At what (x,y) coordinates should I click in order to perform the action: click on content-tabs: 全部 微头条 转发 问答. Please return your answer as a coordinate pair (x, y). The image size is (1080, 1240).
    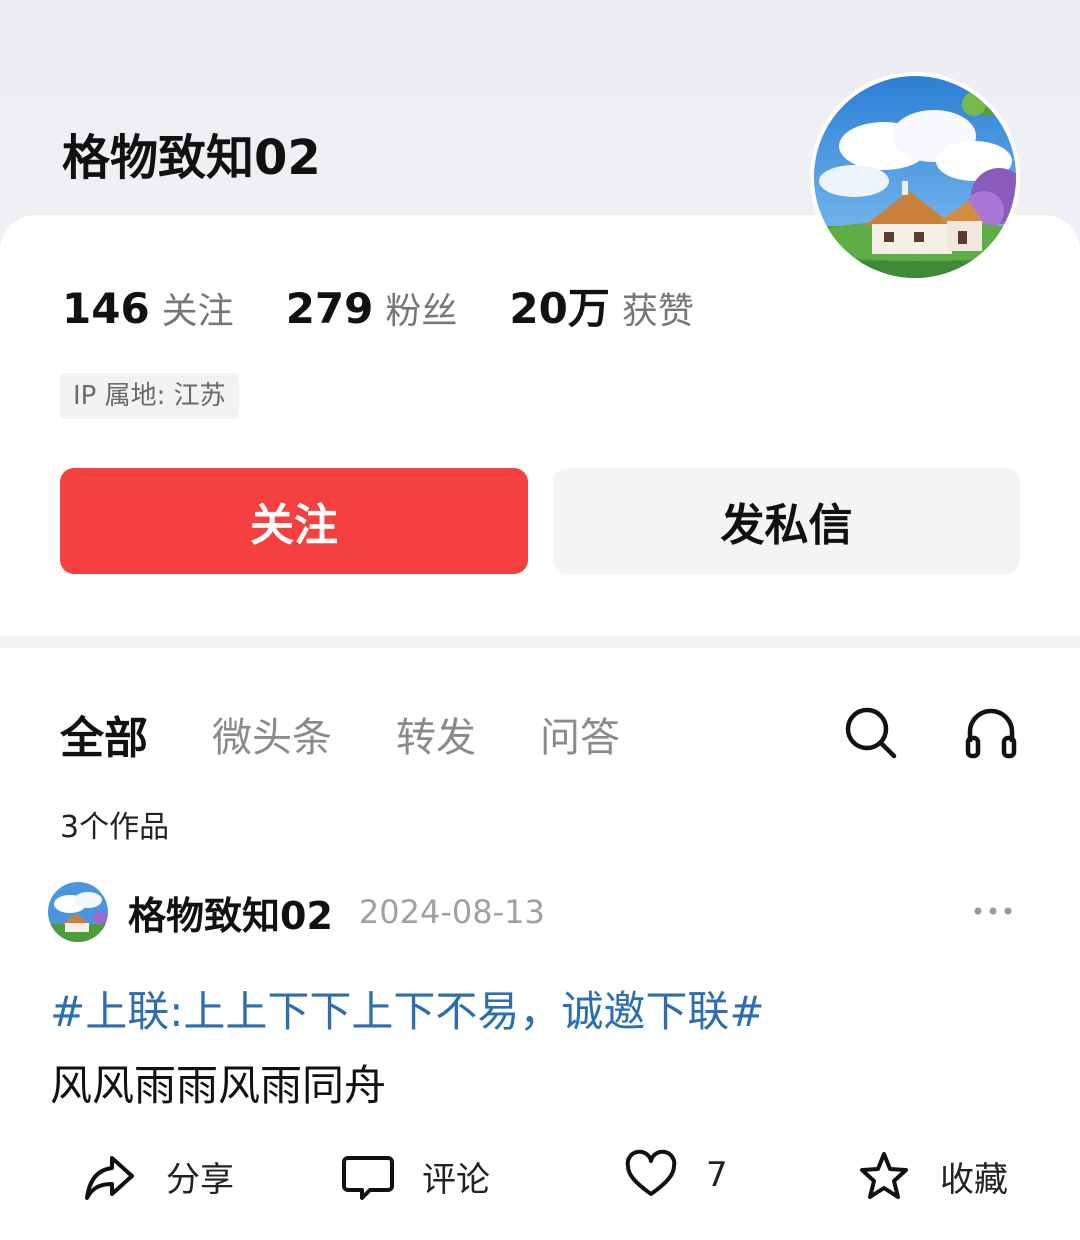
    Looking at the image, I should click on (372, 734).